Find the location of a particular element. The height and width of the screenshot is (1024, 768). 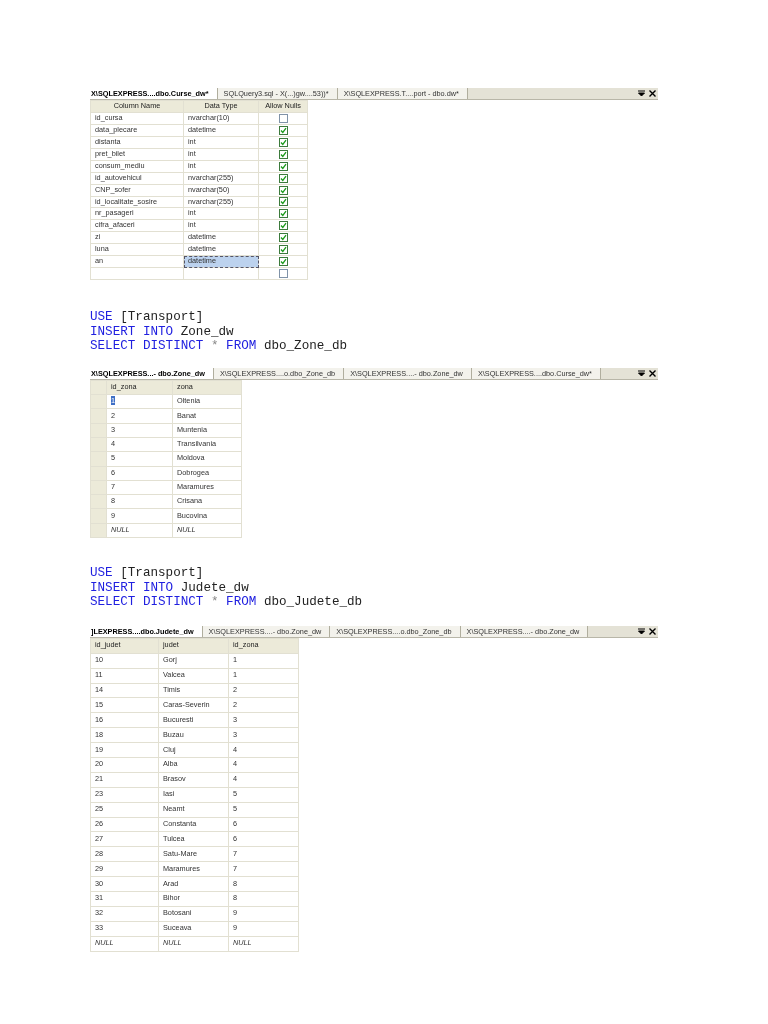

code-line: SELECT DISTINCT * FROM dbo_Zone_db is located at coordinates (219, 346).